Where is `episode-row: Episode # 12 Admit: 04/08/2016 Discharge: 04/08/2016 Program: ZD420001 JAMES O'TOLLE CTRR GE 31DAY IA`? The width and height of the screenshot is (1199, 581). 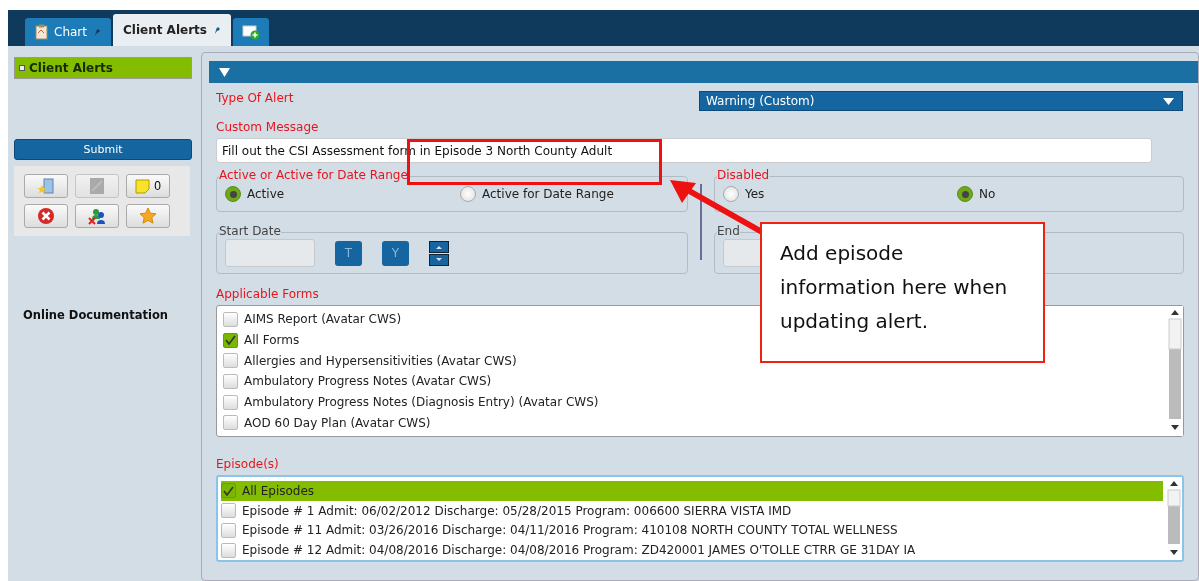 episode-row: Episode # 12 Admit: 04/08/2016 Discharge: 04/08/2016 Program: ZD420001 JAMES O'TOLLE CTRR GE 31DAY IA is located at coordinates (692, 550).